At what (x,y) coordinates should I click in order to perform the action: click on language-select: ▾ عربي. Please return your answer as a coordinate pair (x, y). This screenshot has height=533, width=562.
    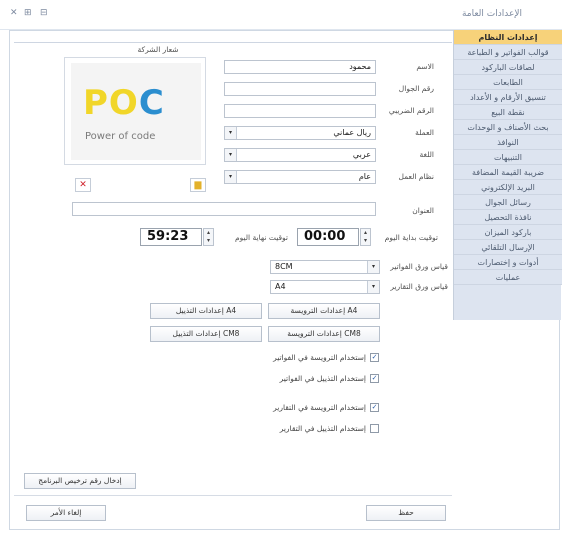
    Looking at the image, I should click on (300, 155).